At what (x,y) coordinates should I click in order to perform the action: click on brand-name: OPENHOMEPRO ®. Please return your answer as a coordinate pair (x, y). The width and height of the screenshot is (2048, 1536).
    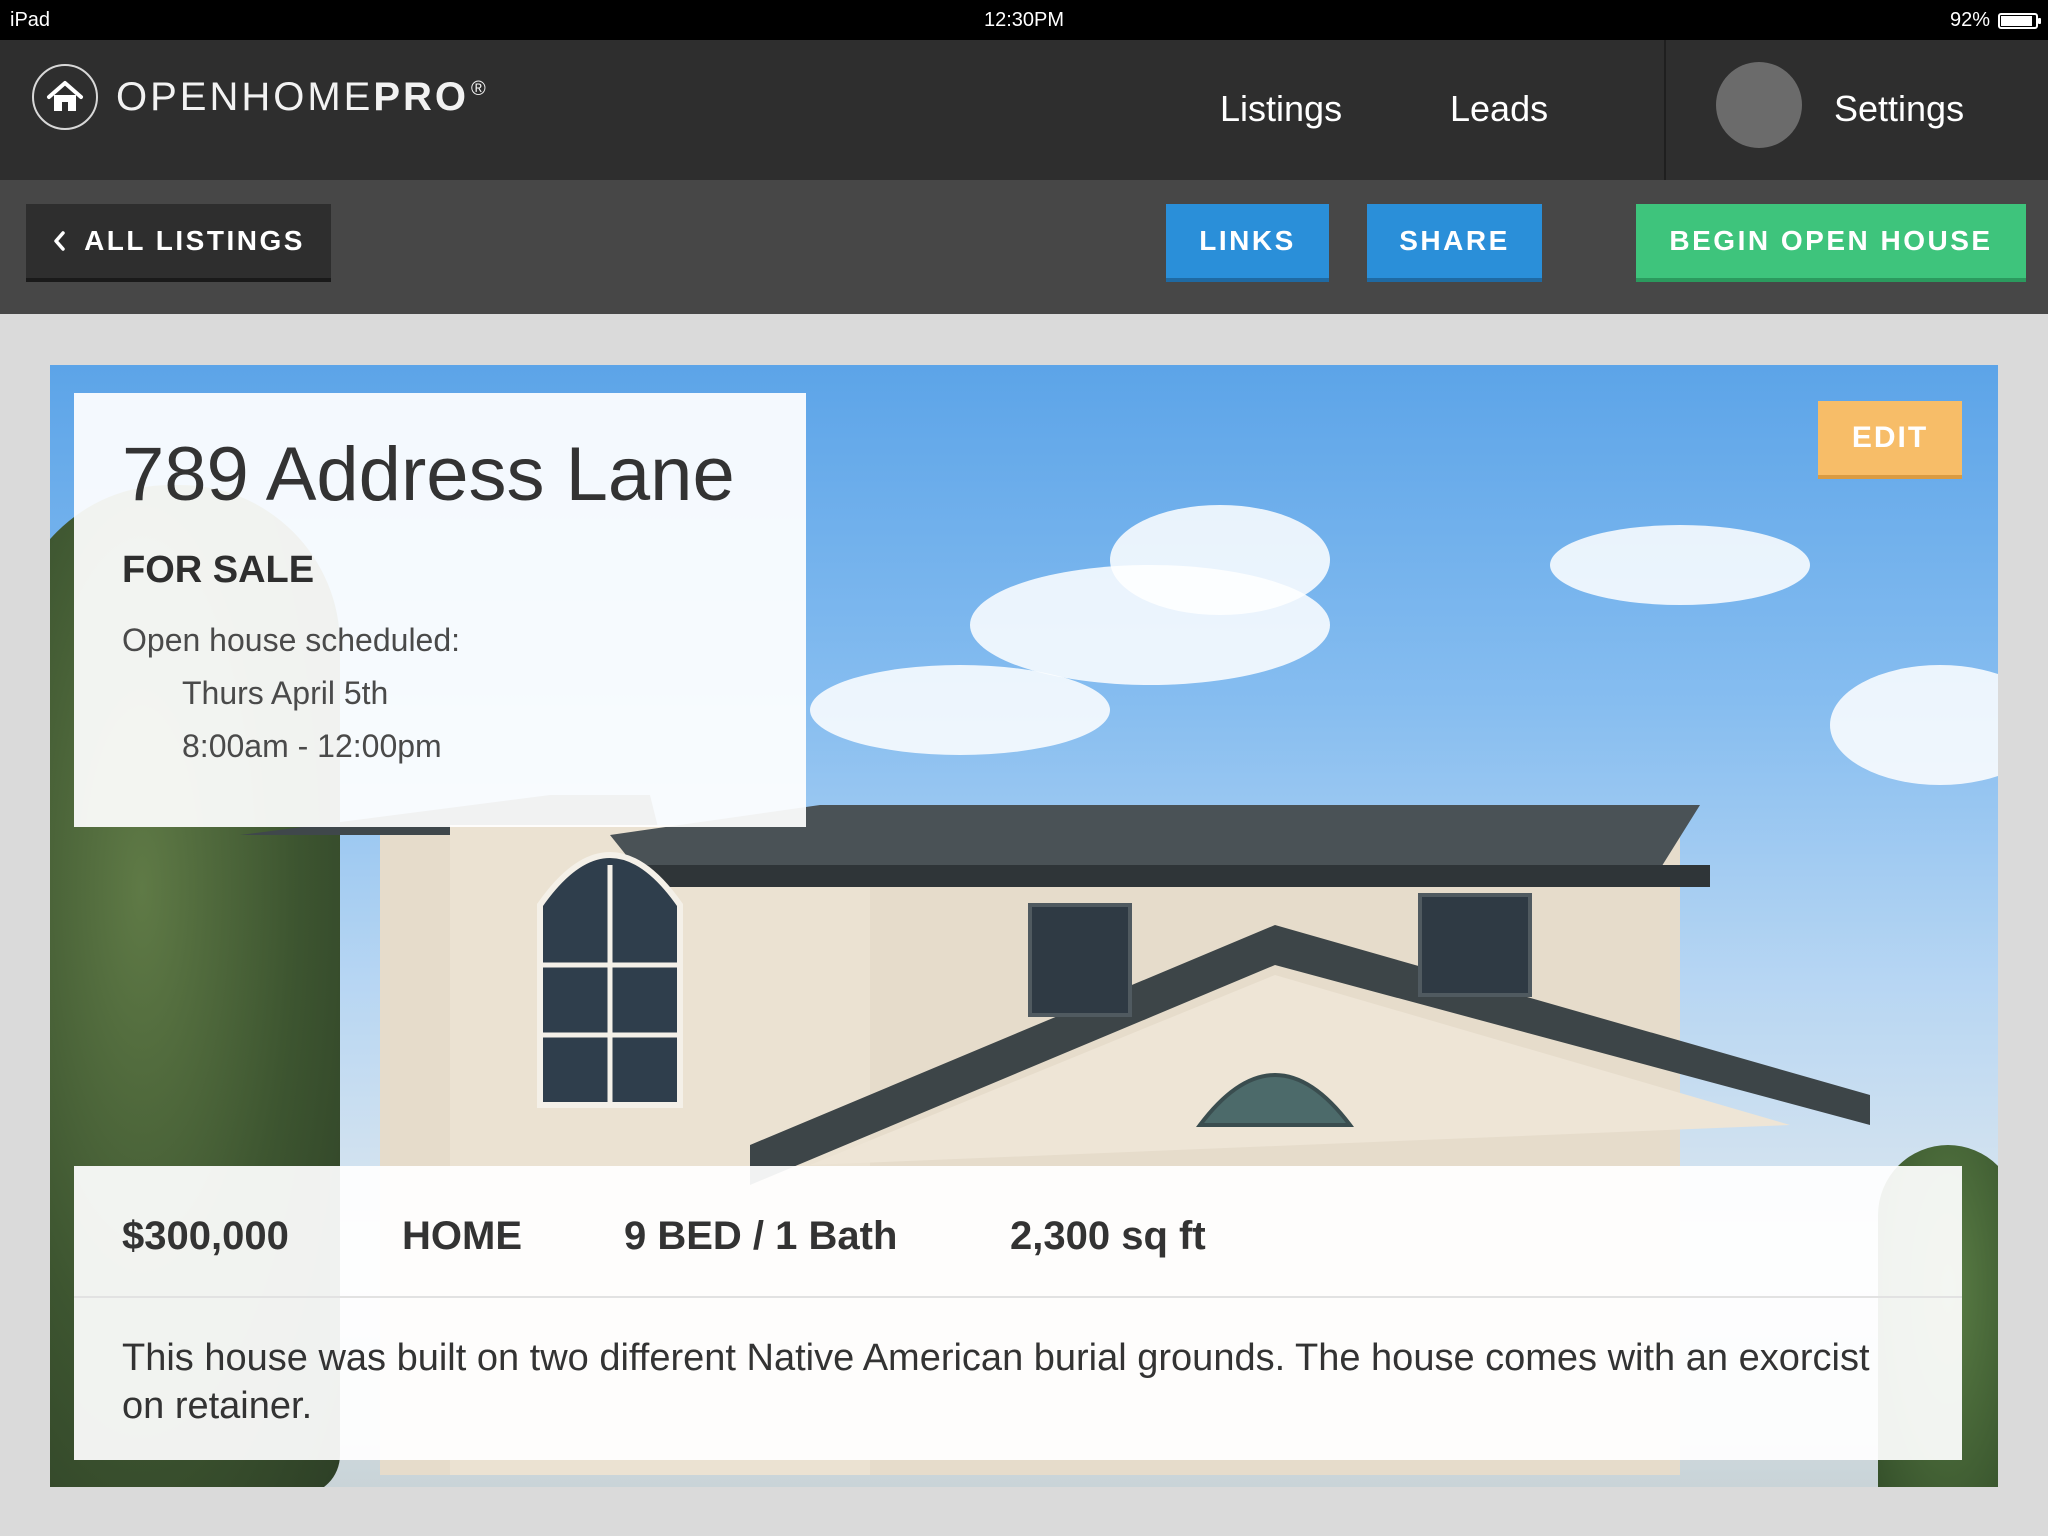
    Looking at the image, I should click on (302, 96).